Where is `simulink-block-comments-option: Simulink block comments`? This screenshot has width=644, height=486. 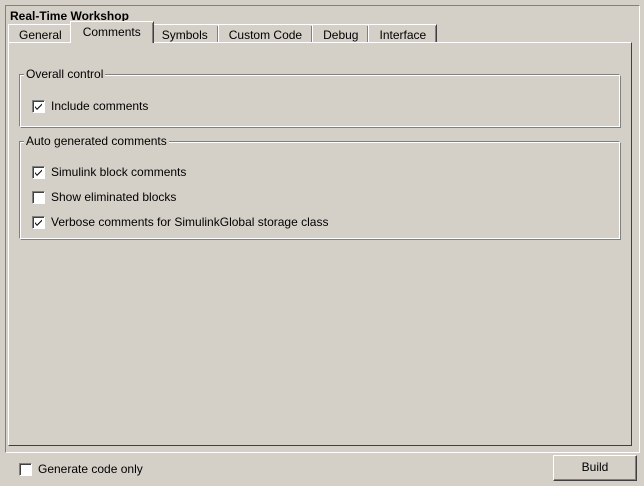 simulink-block-comments-option: Simulink block comments is located at coordinates (109, 172).